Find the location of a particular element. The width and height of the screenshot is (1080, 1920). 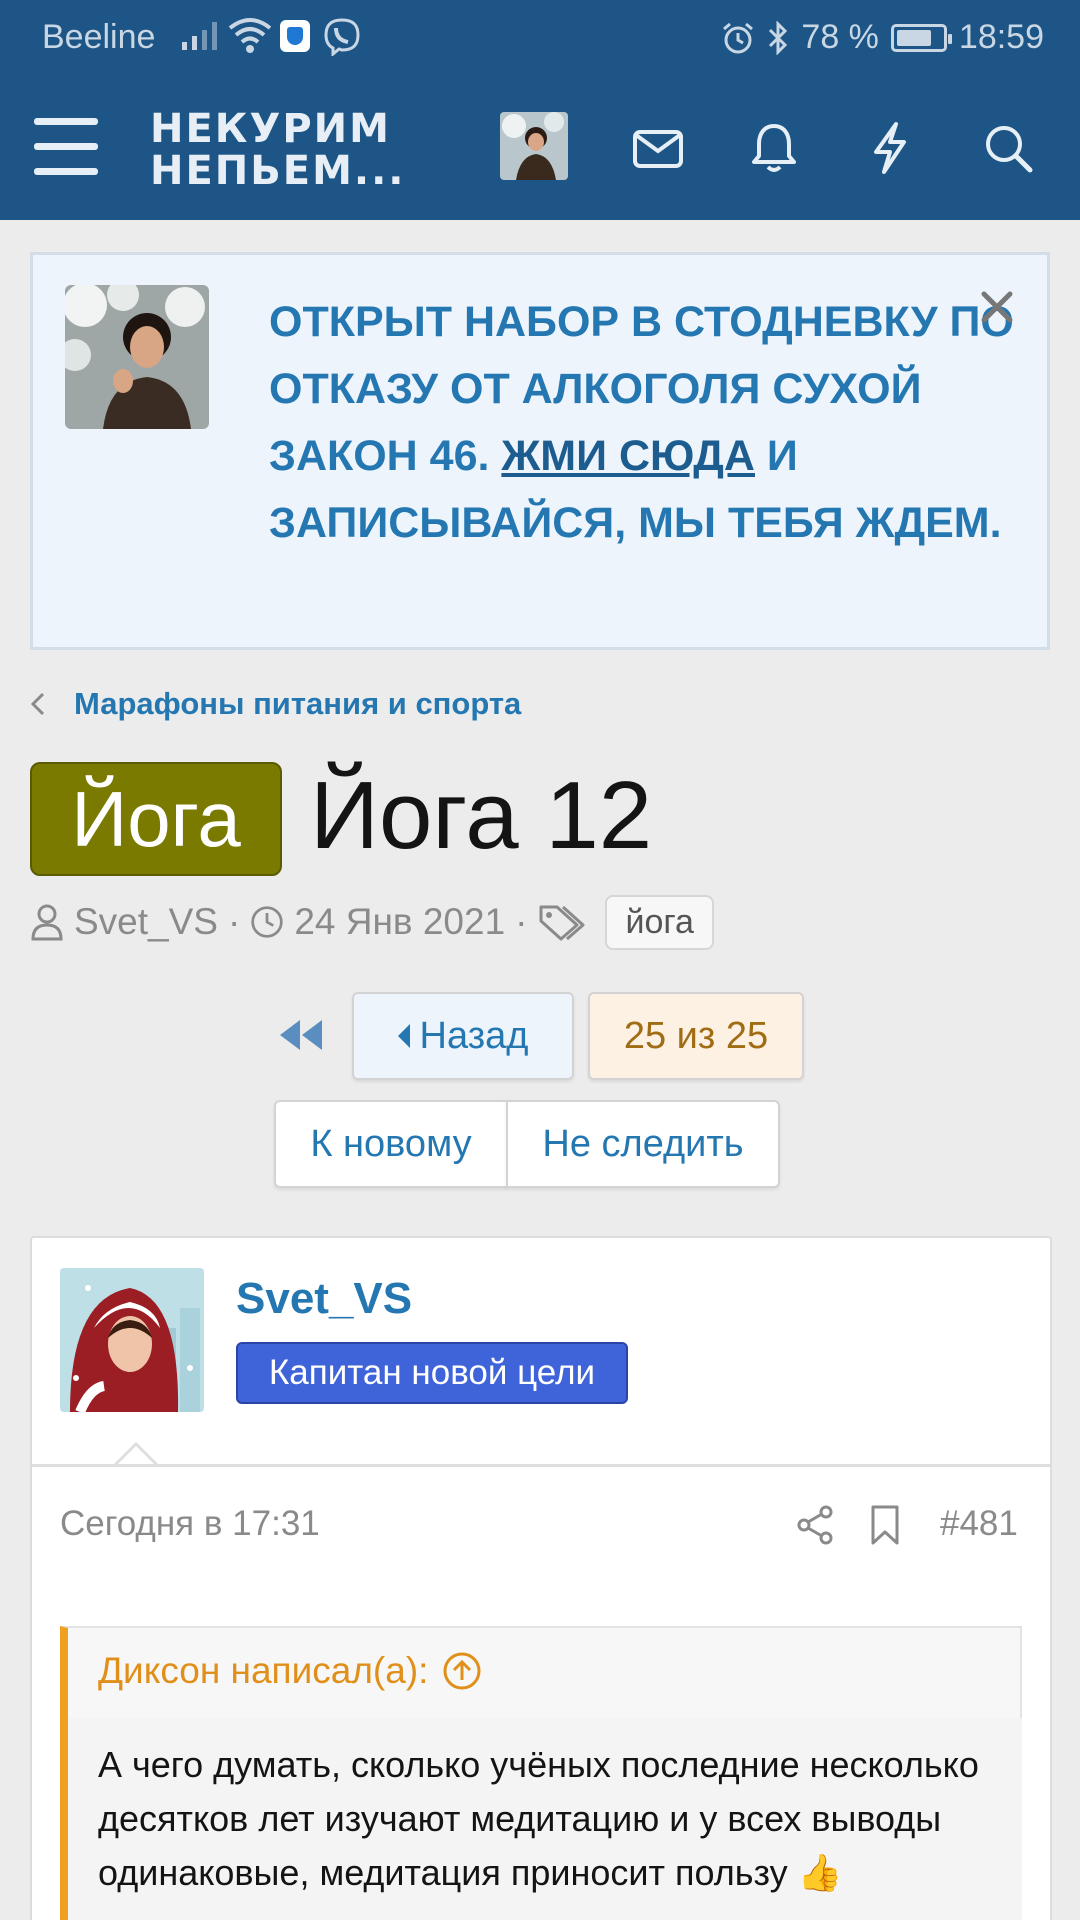

caret-left-icon is located at coordinates (403, 1036).